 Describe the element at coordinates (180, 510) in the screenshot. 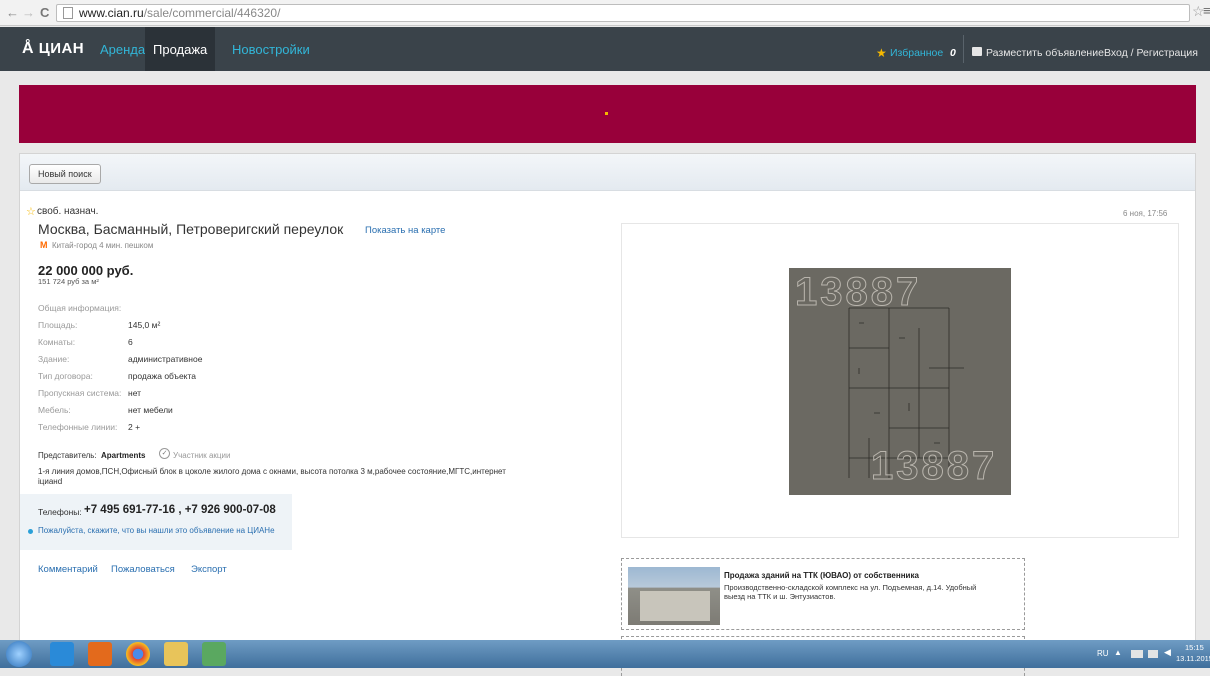

I see `phone-numbers: +7 495 691-77-16 , +7 926 900-07-08` at that location.